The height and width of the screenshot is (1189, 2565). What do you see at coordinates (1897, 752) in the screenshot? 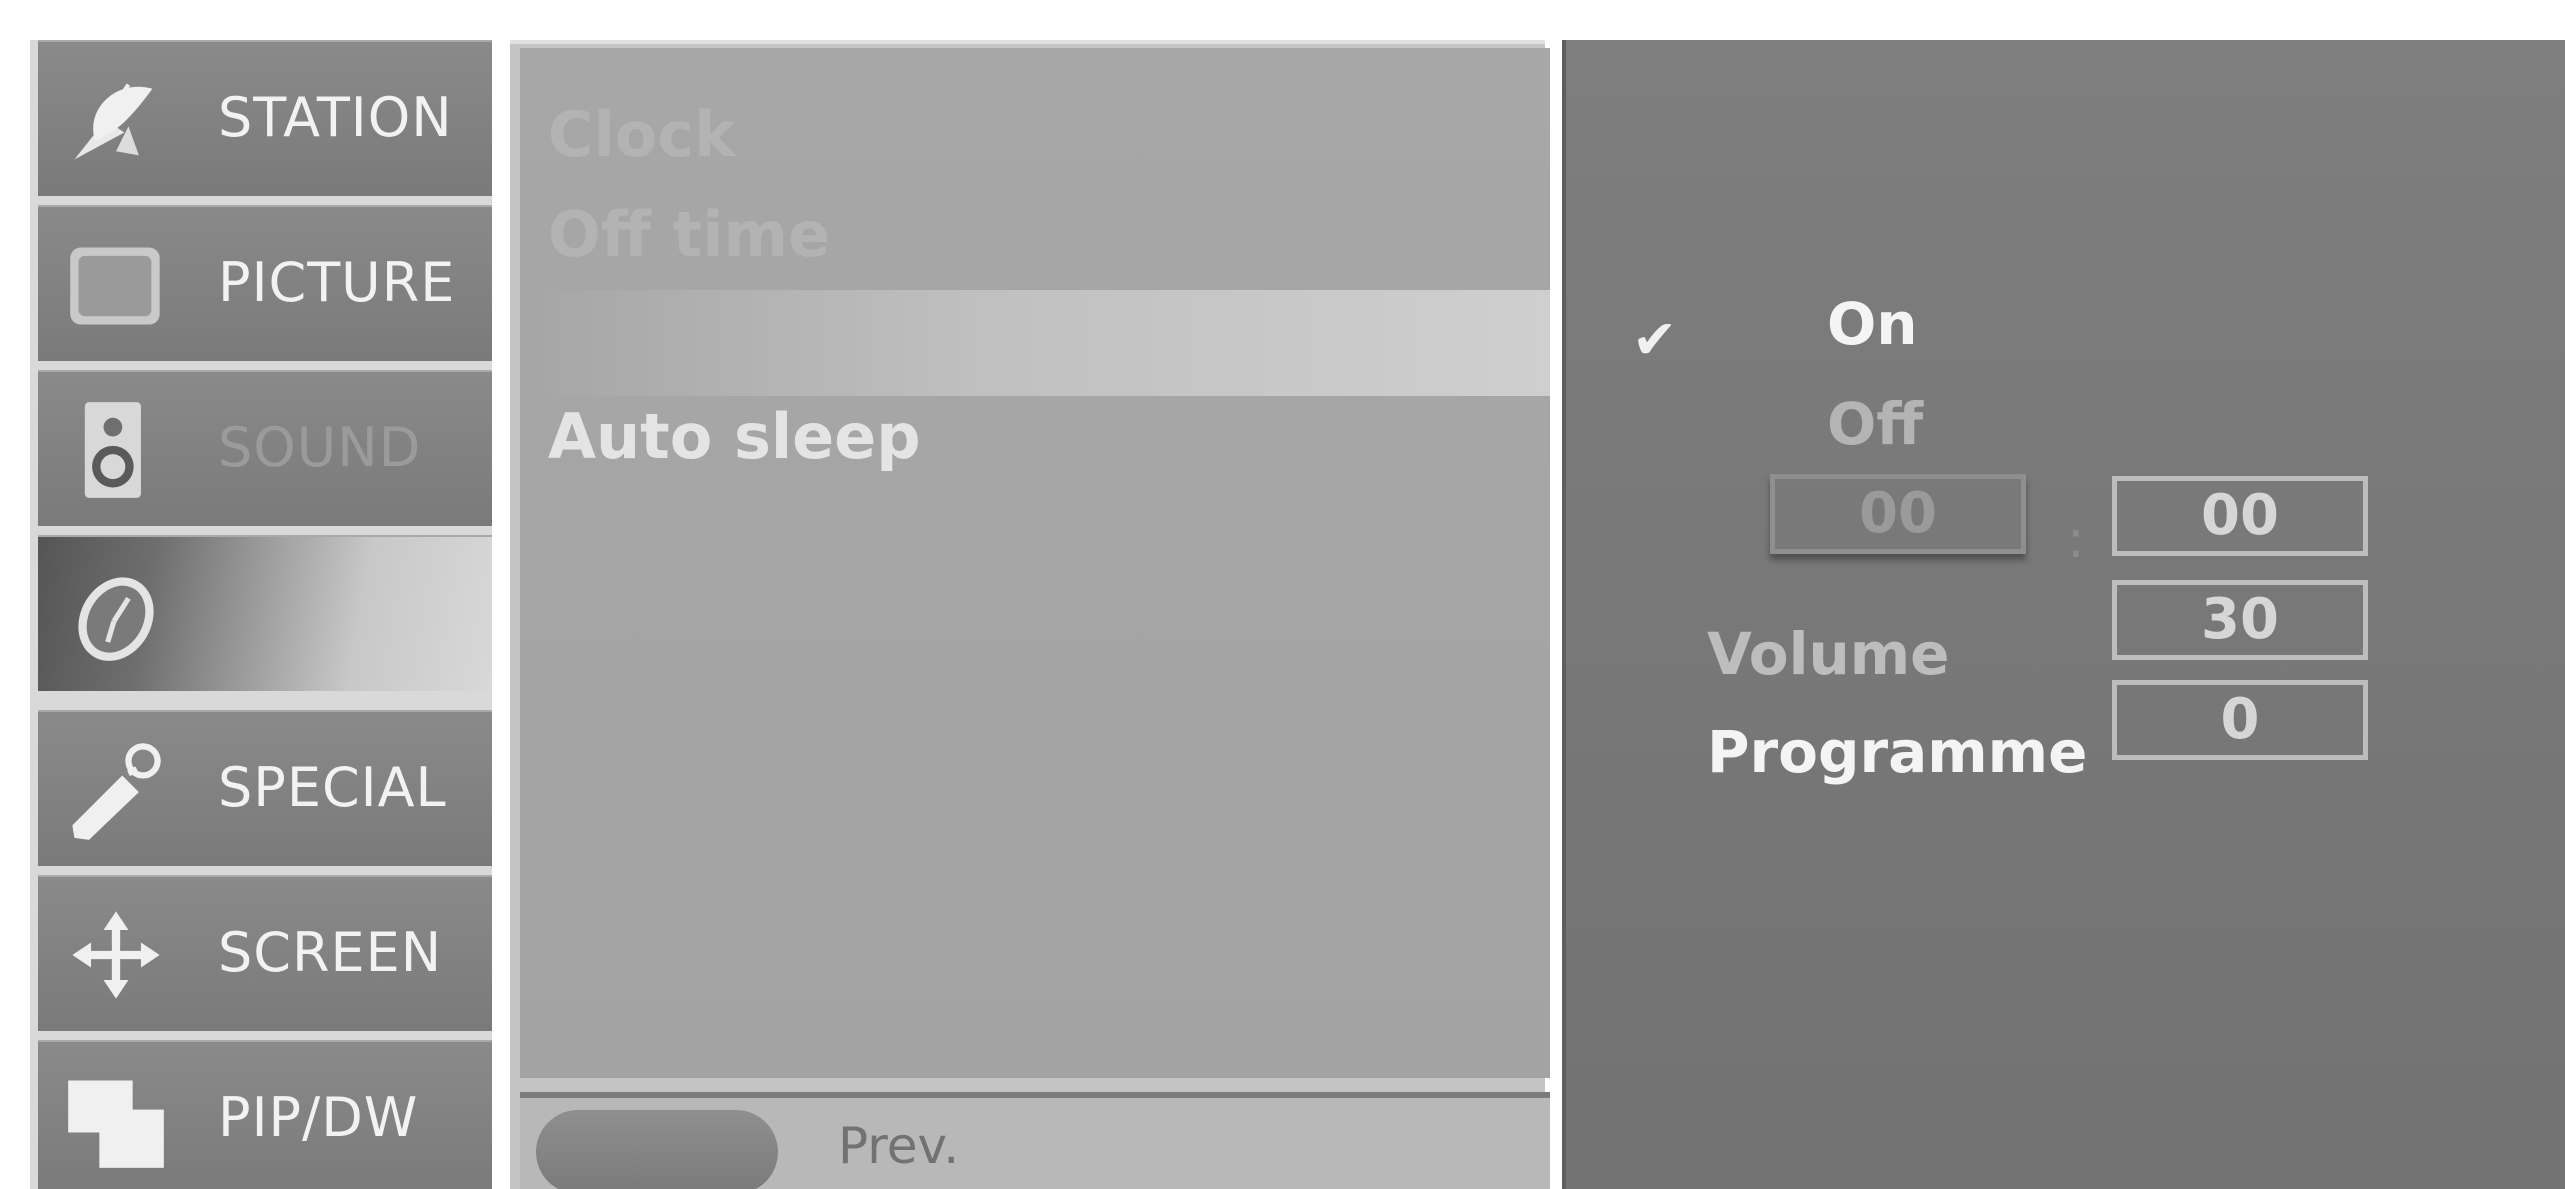
I see `programme-label: Programme` at bounding box center [1897, 752].